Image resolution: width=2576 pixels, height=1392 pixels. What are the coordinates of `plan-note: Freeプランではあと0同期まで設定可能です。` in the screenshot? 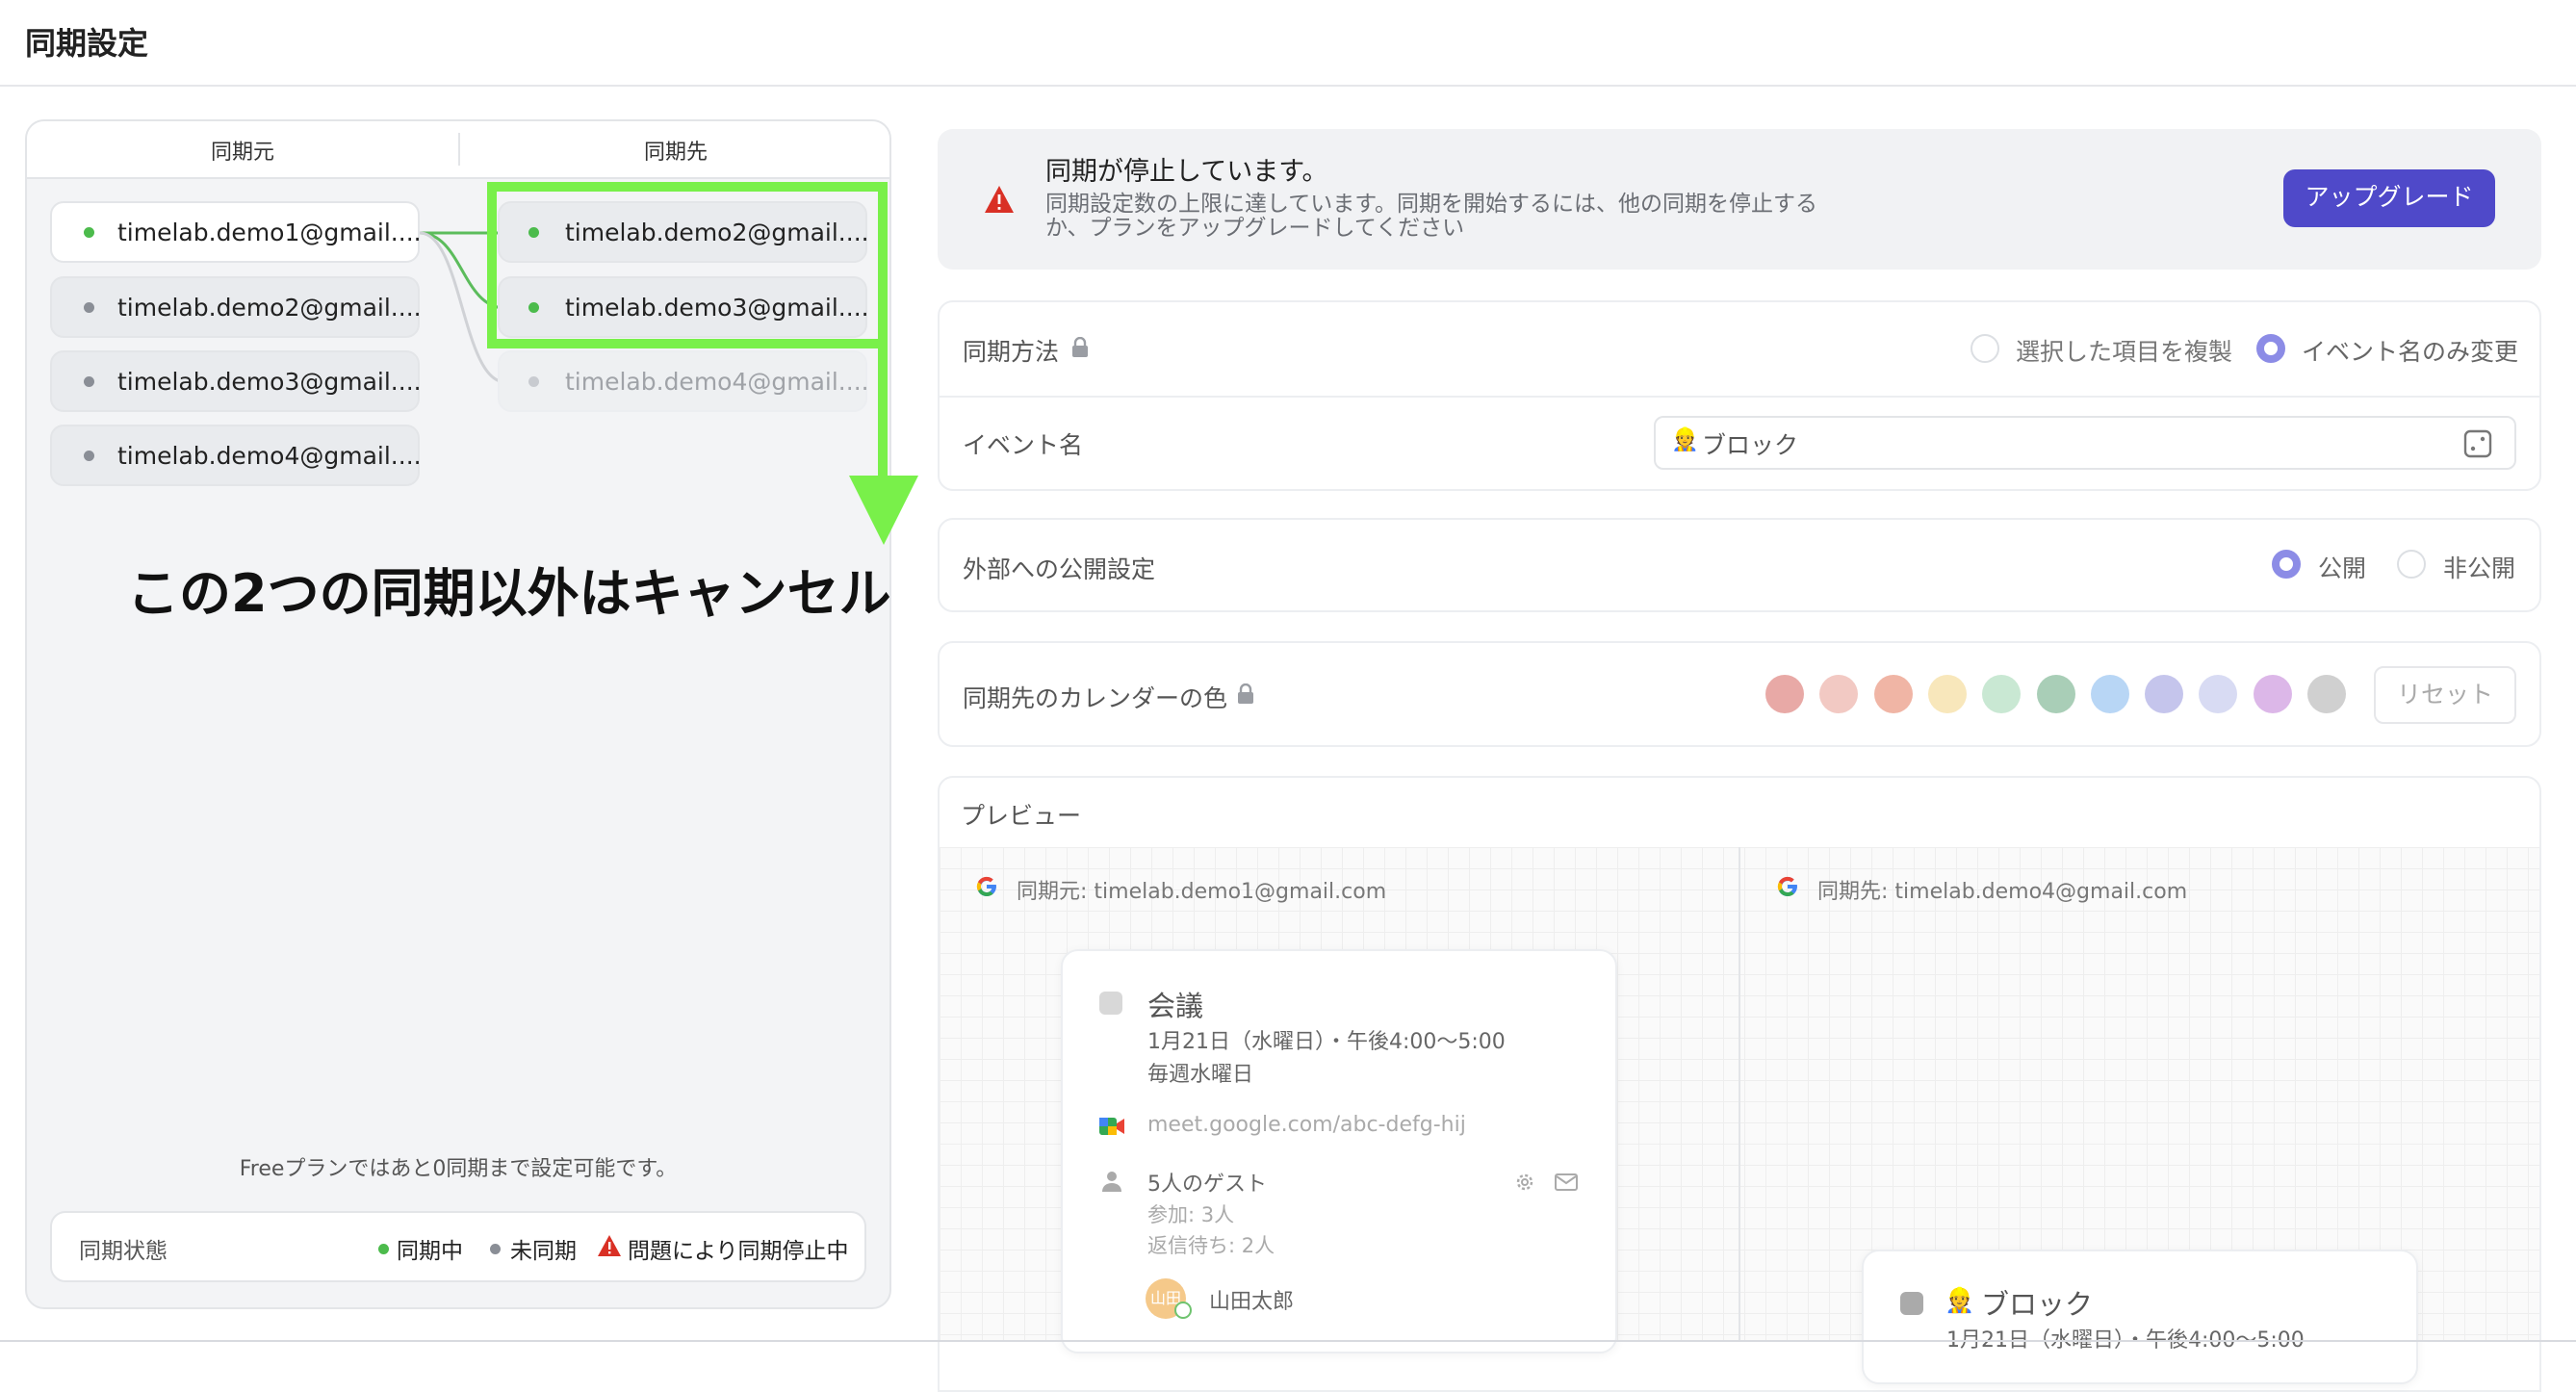 It's located at (459, 1169).